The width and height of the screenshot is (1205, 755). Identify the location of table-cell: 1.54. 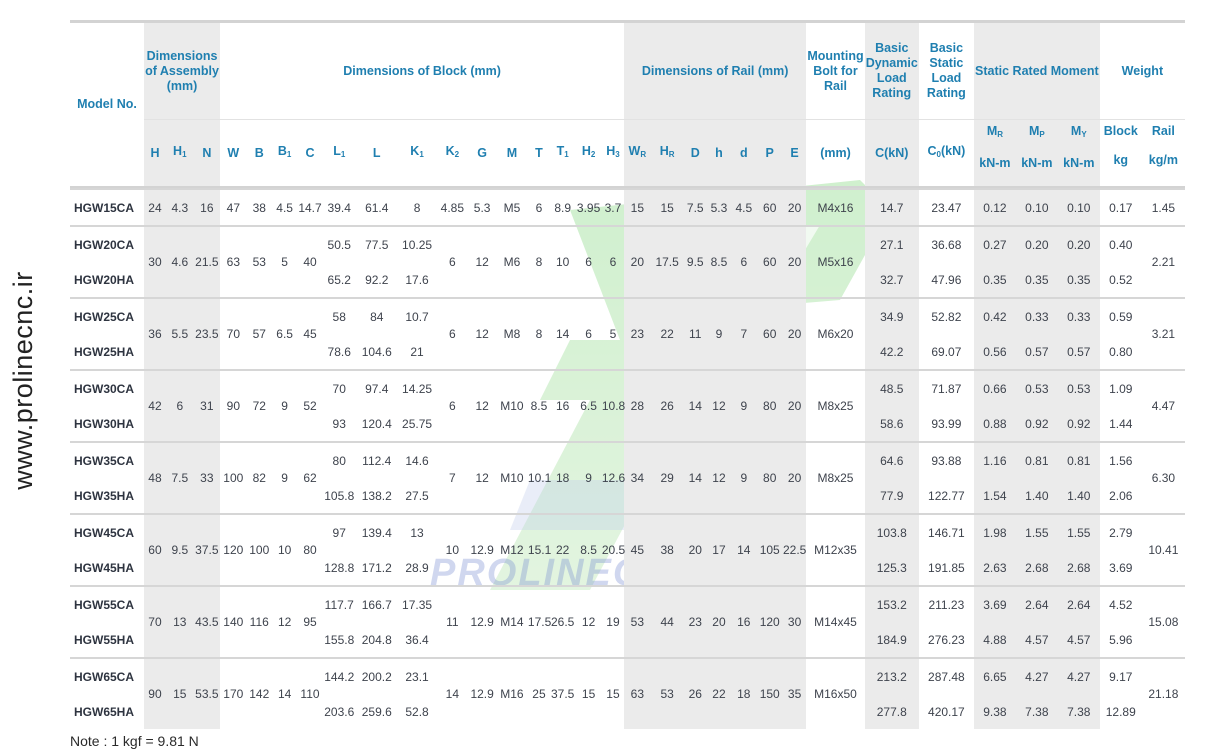
(994, 495).